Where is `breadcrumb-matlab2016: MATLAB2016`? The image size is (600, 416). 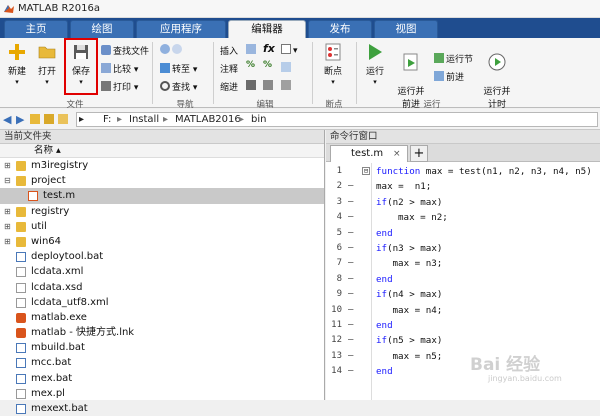
breadcrumb-matlab2016: MATLAB2016 is located at coordinates (208, 119).